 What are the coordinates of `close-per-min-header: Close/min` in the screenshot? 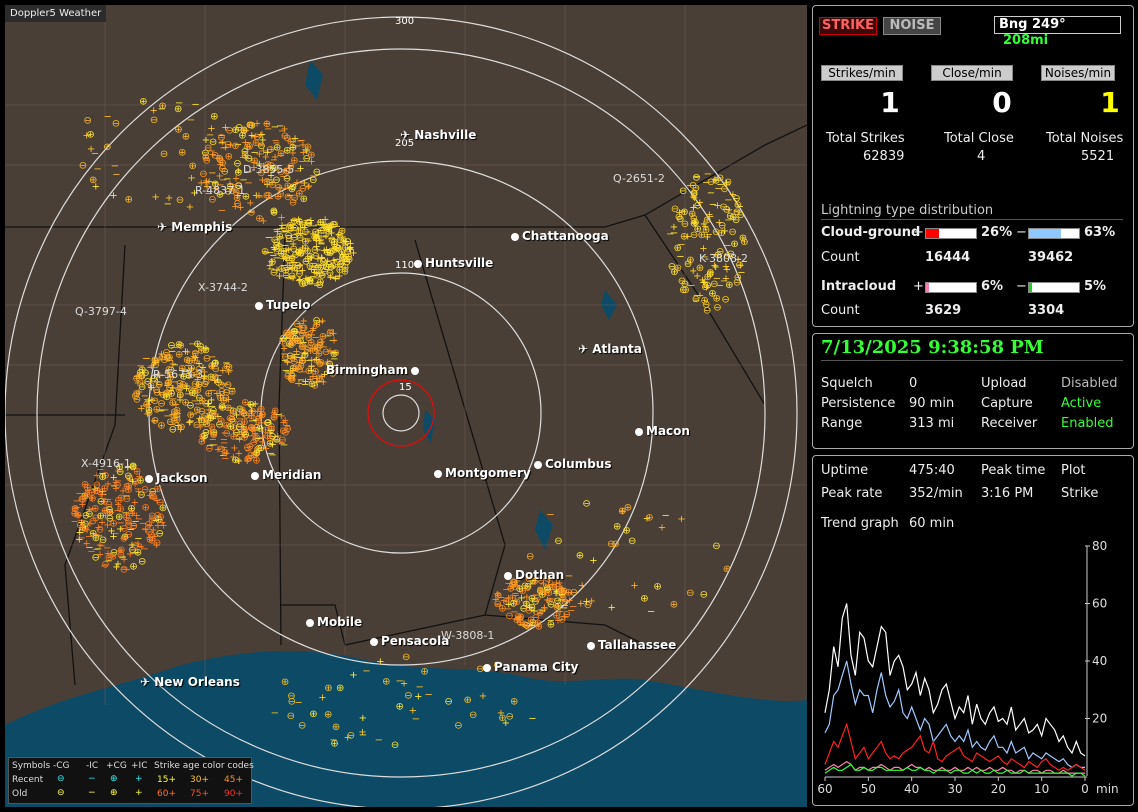 It's located at (972, 73).